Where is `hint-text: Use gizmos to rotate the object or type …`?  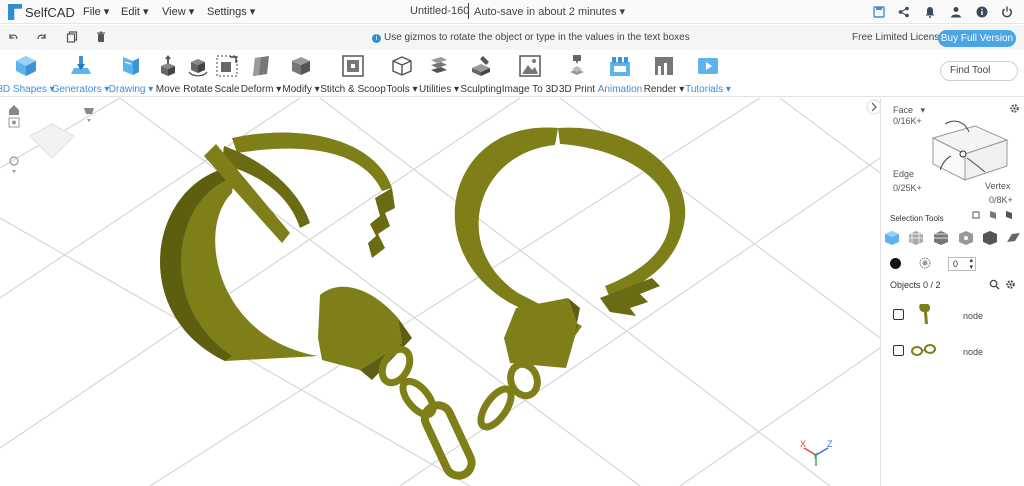 hint-text: Use gizmos to rotate the object or type … is located at coordinates (537, 37).